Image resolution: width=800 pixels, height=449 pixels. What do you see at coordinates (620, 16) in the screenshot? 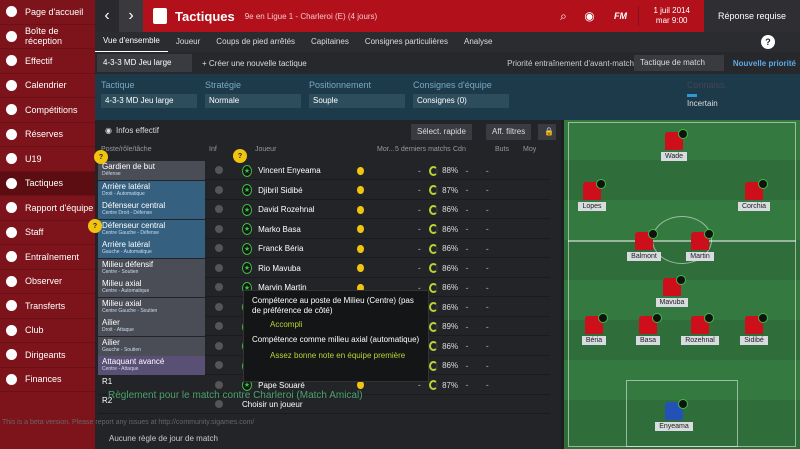
I see `fm-menu-button: FM` at bounding box center [620, 16].